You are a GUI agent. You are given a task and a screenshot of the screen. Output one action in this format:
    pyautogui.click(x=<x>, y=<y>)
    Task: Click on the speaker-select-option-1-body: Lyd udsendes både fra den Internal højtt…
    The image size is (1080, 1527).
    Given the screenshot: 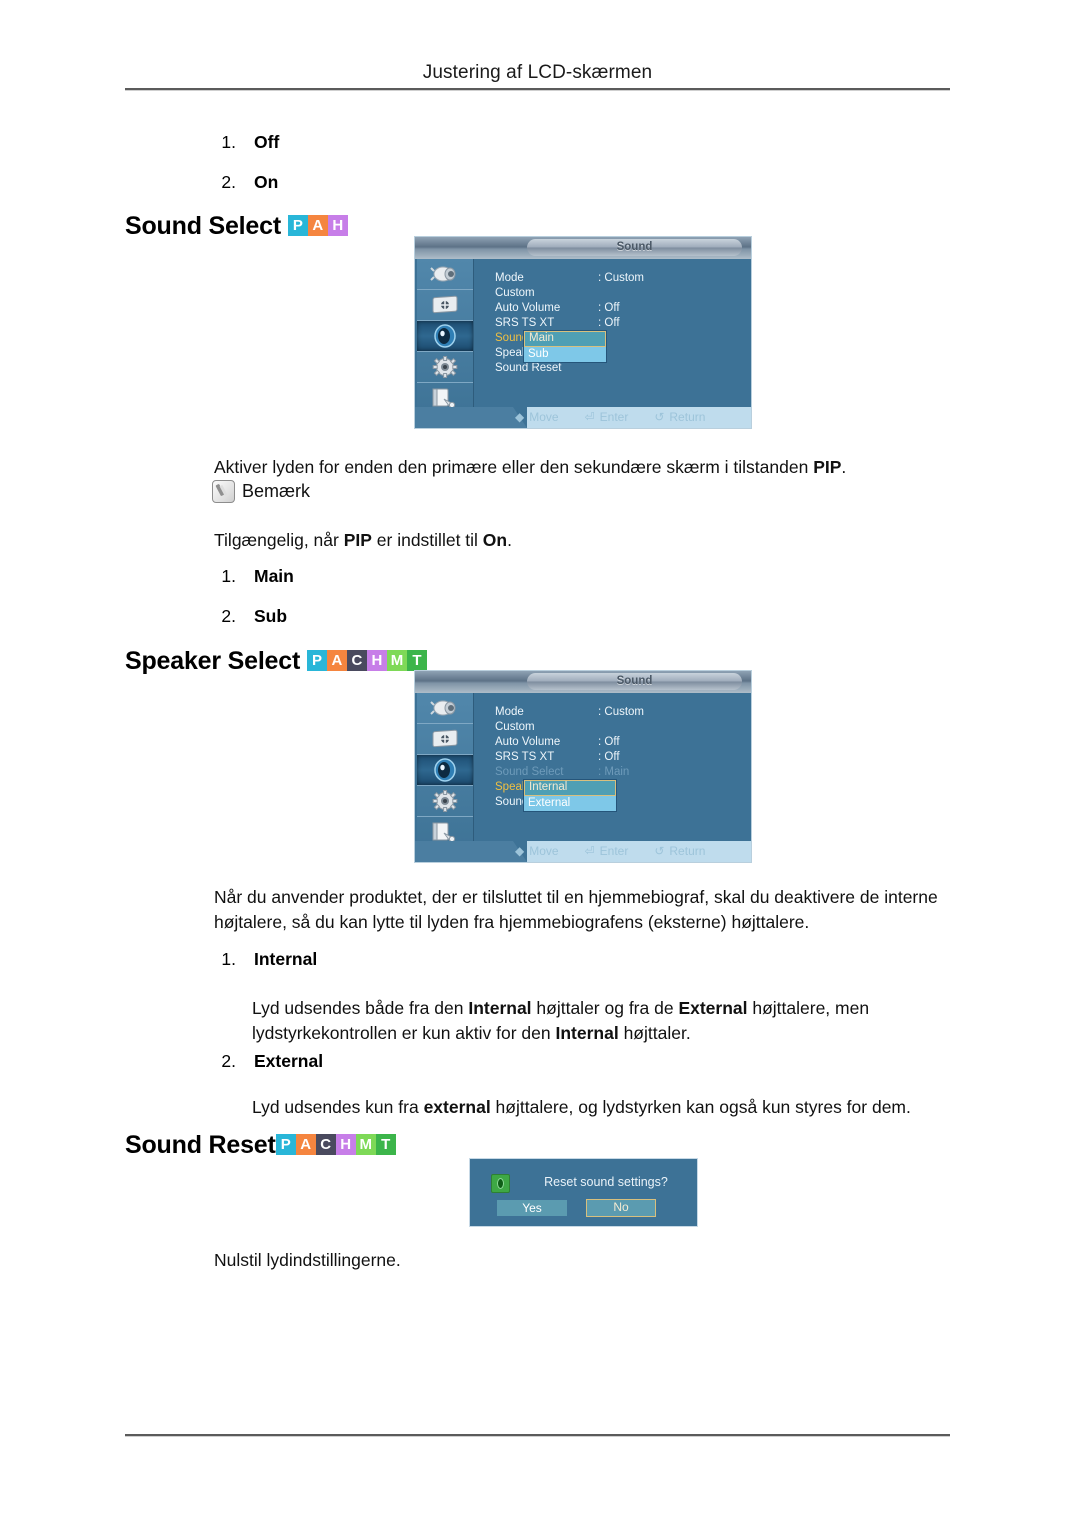 What is the action you would take?
    pyautogui.click(x=561, y=1020)
    